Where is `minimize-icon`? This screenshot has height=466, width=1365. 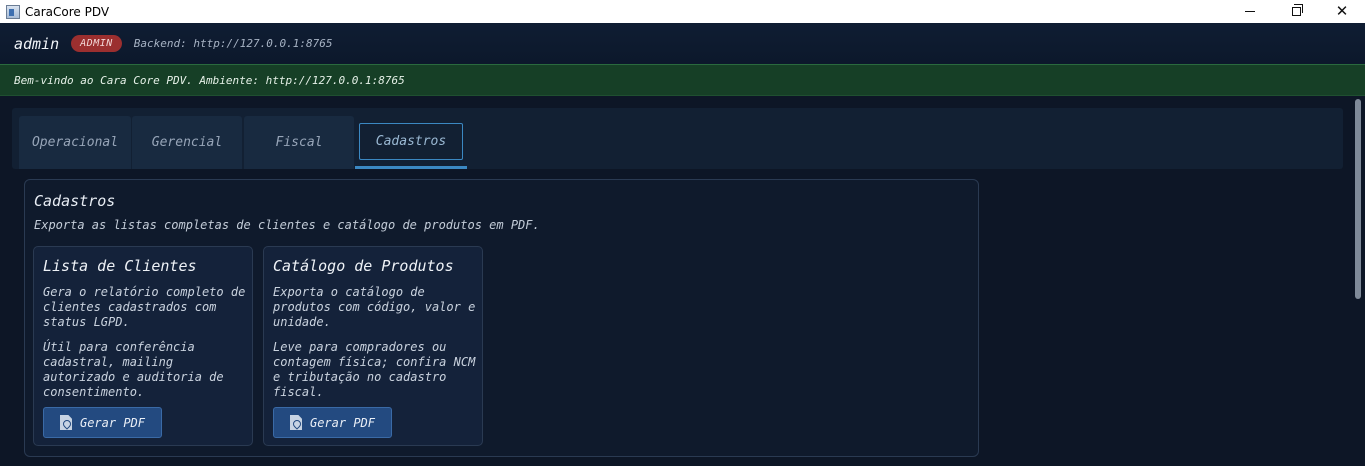 minimize-icon is located at coordinates (1250, 11).